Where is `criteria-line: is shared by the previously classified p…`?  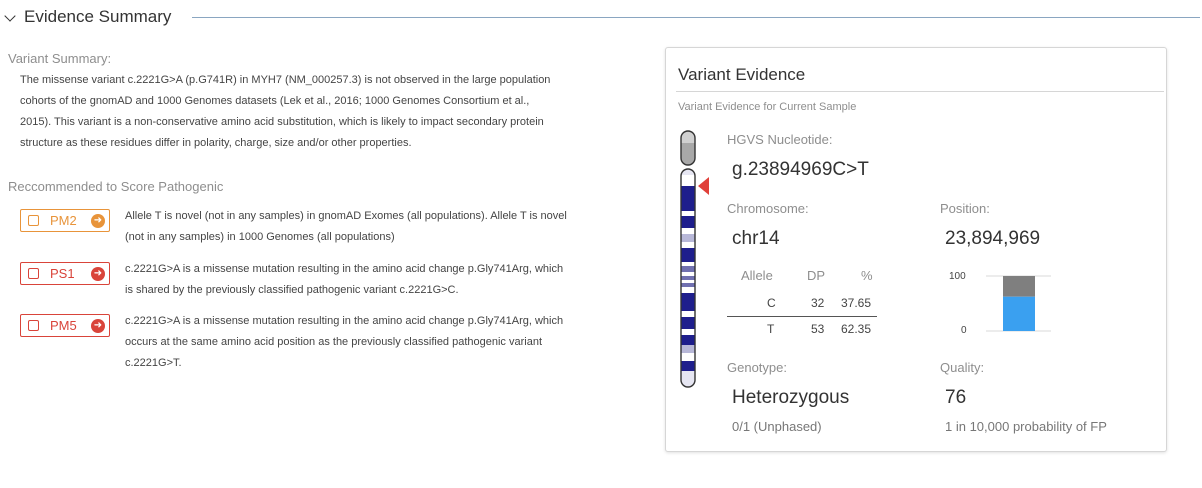 criteria-line: is shared by the previously classified p… is located at coordinates (292, 290).